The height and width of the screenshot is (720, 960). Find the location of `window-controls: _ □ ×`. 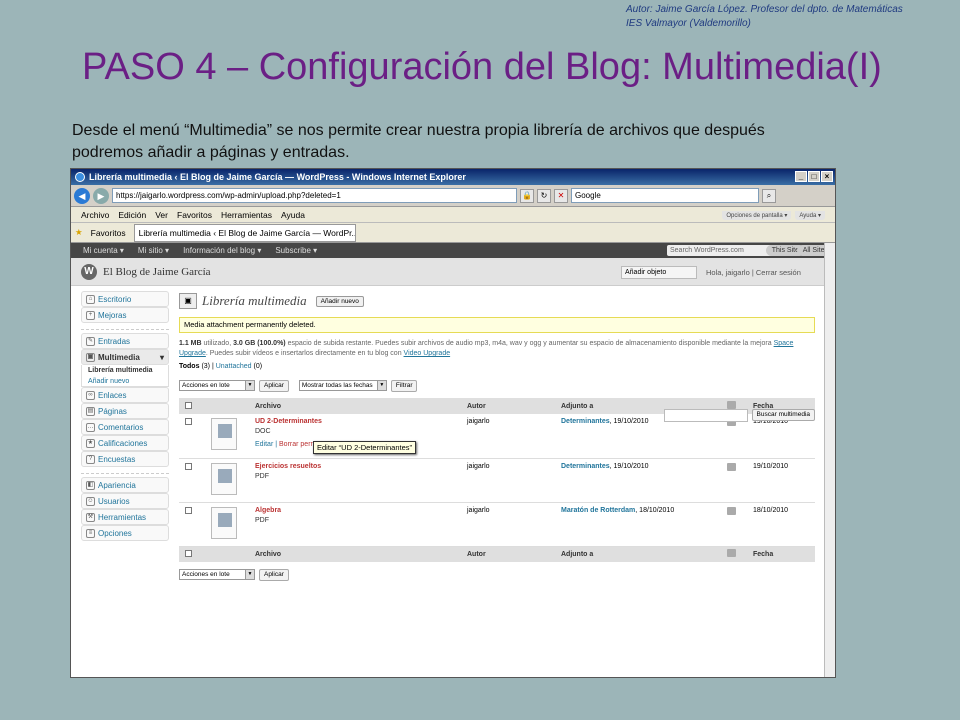

window-controls: _ □ × is located at coordinates (814, 176).